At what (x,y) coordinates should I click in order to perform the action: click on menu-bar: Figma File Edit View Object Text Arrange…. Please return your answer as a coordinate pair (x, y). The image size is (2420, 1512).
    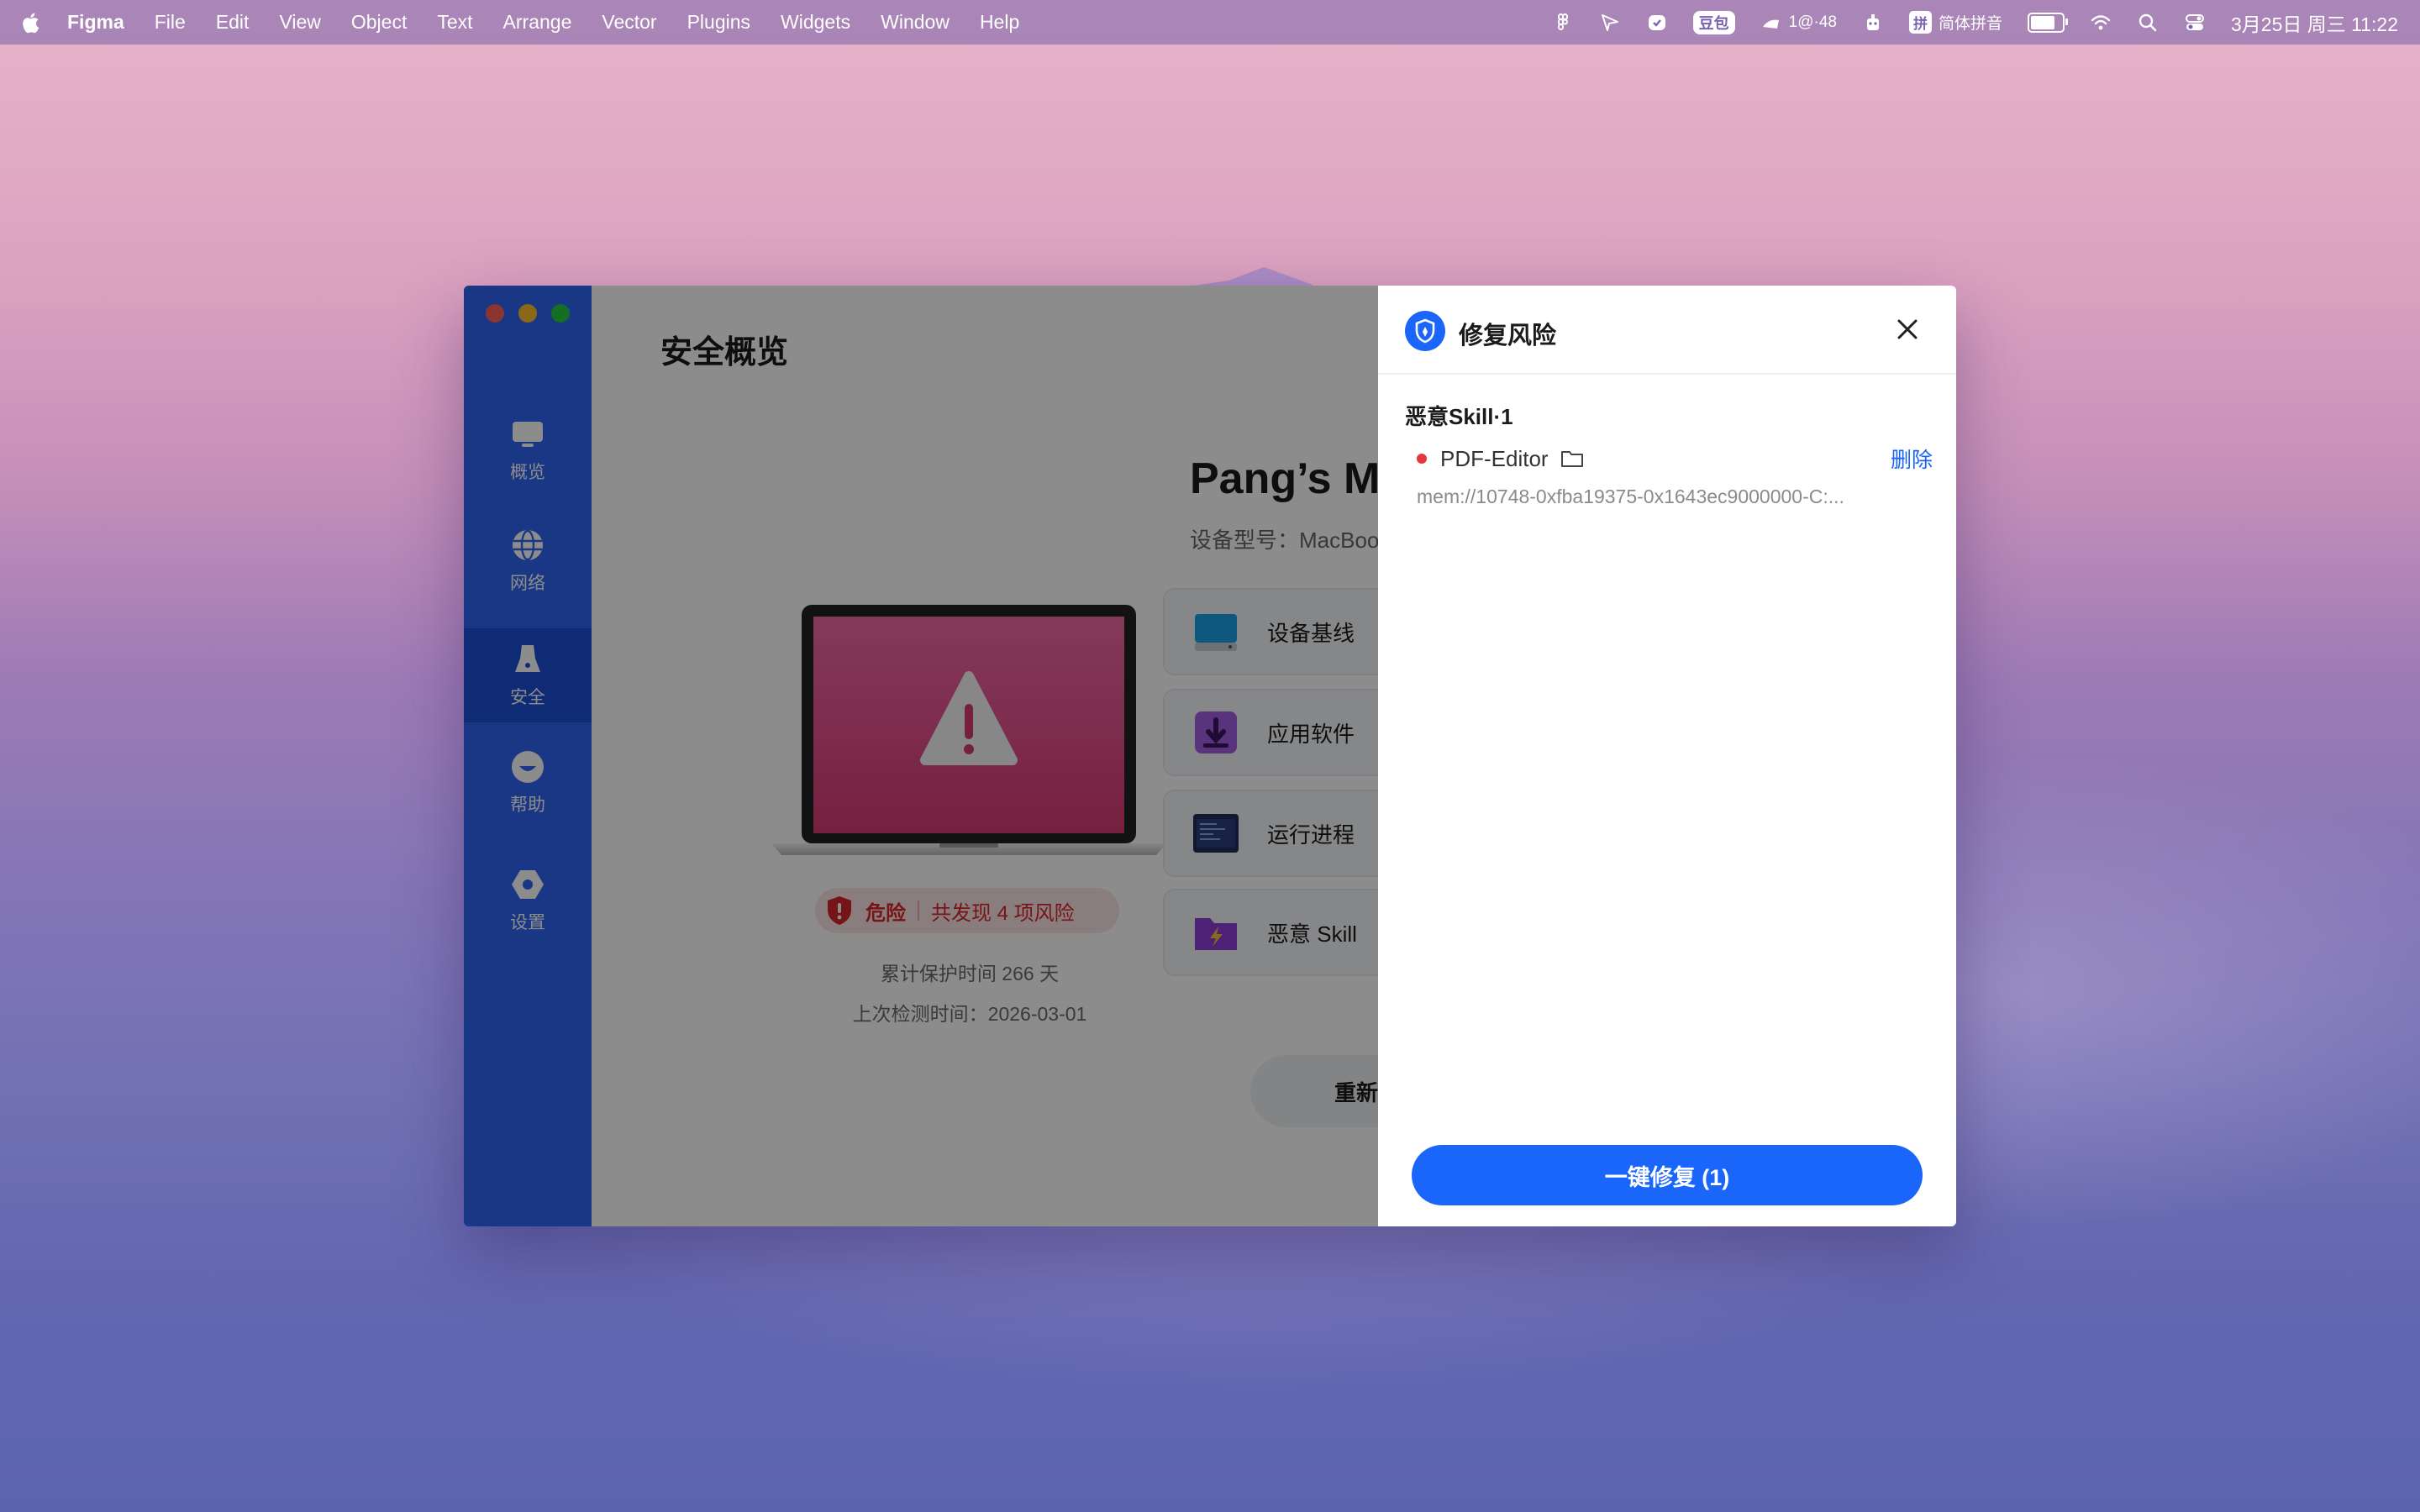
    Looking at the image, I should click on (1210, 22).